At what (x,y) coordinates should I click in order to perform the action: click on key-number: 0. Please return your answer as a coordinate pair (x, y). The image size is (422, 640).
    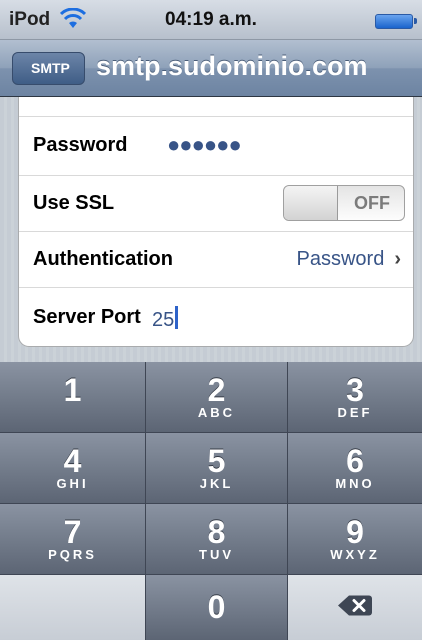
    Looking at the image, I should click on (216, 607).